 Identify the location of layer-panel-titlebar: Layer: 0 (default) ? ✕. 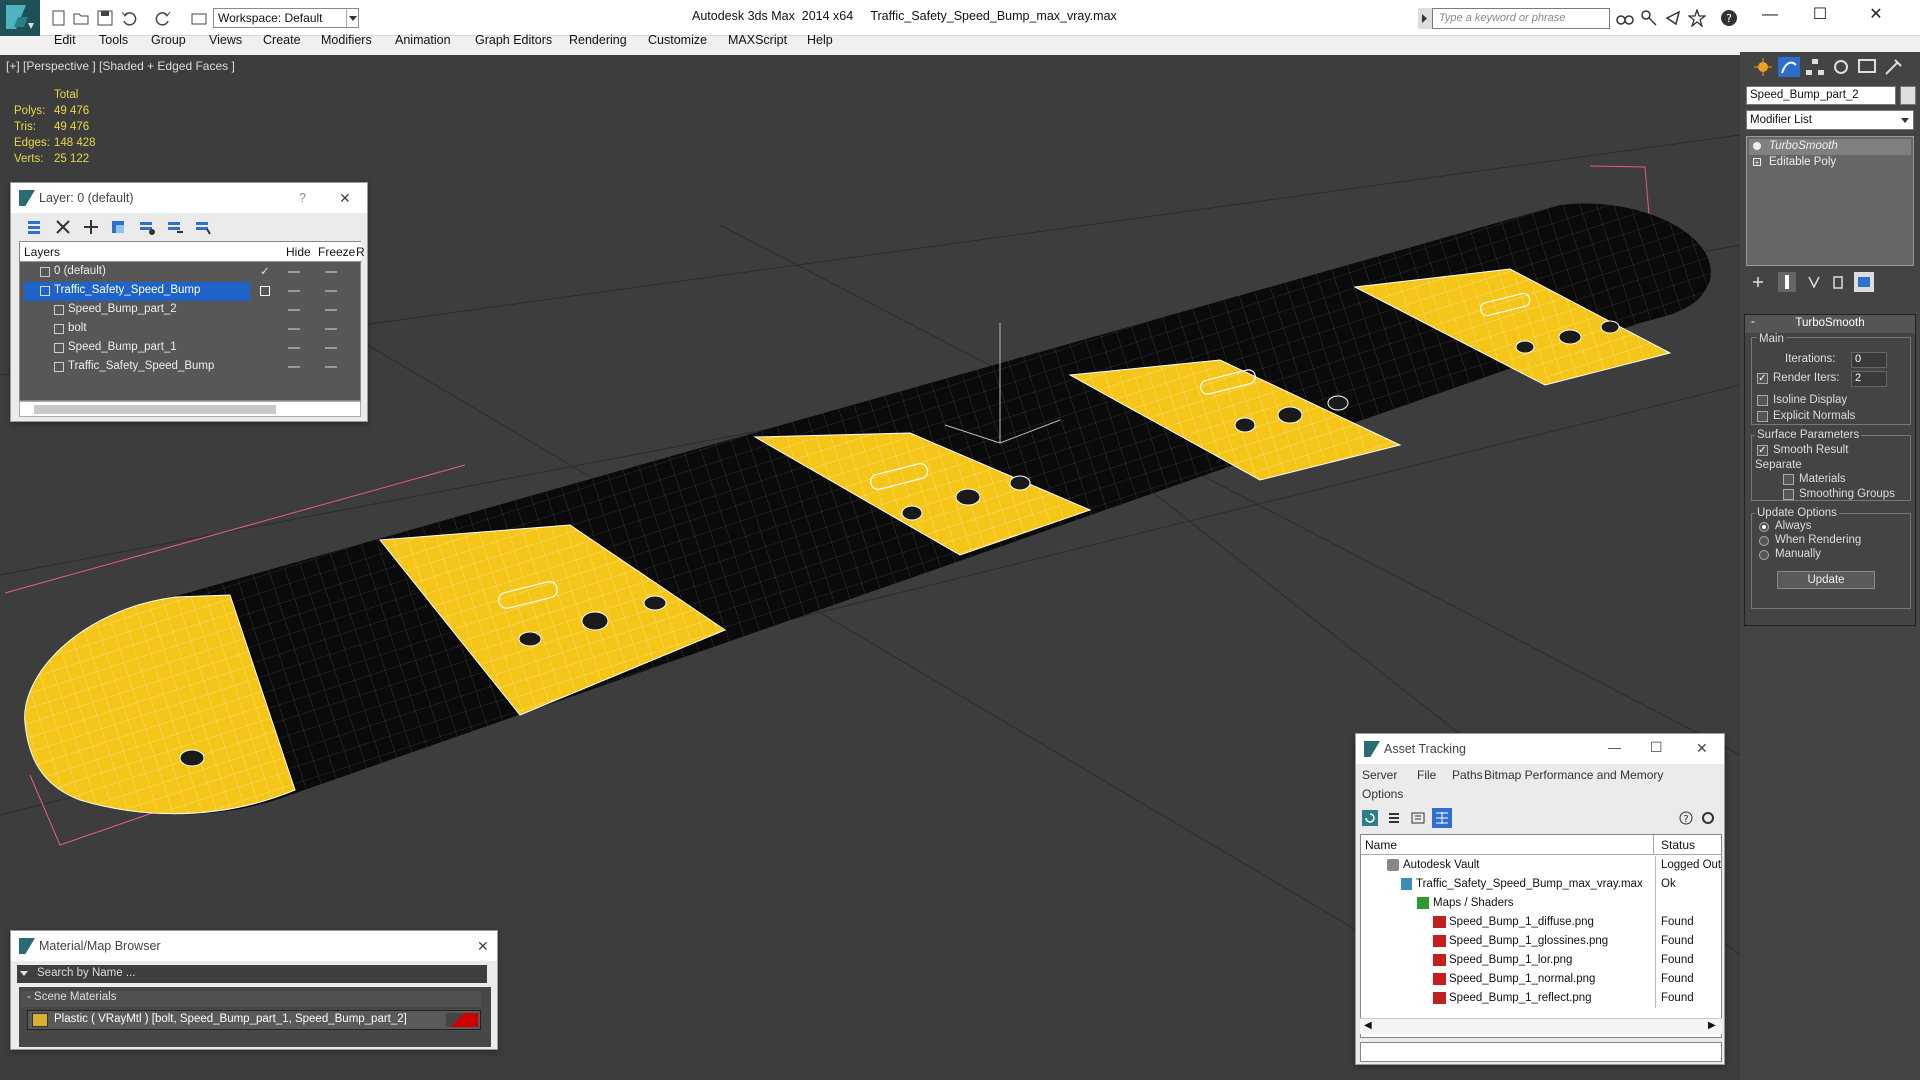
(189, 198).